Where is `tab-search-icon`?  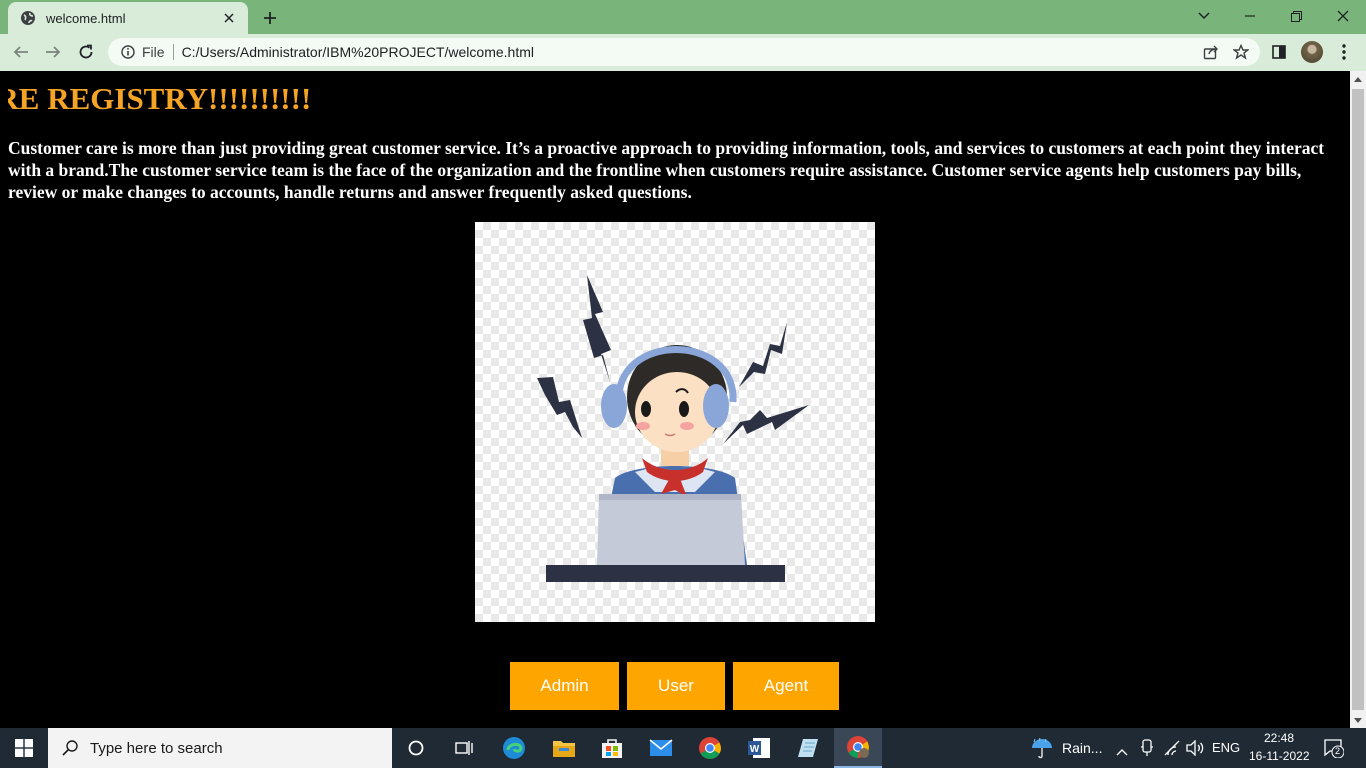
tab-search-icon is located at coordinates (1204, 16).